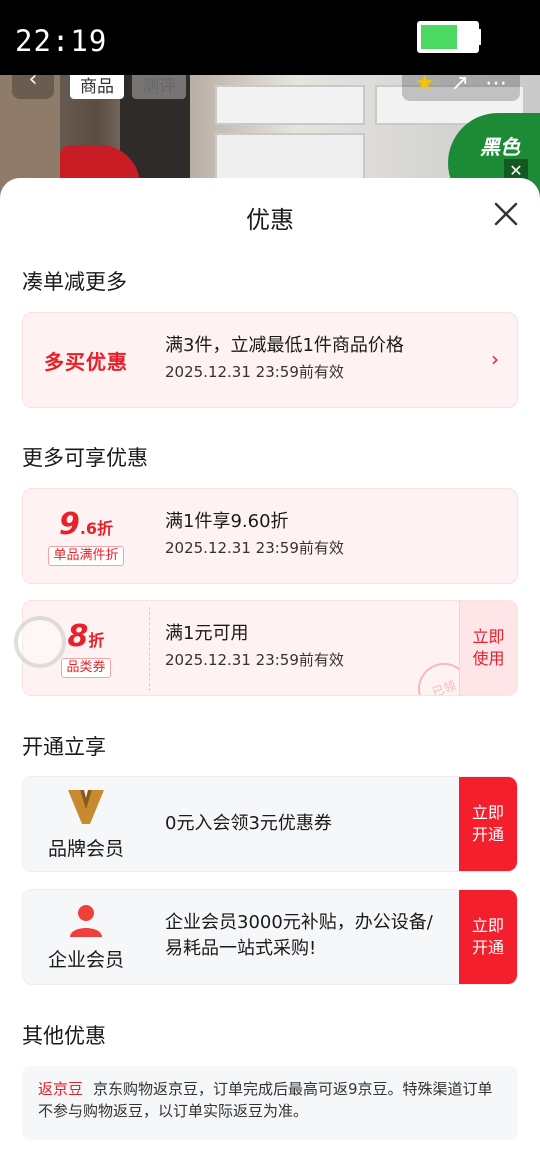 The width and height of the screenshot is (540, 1170). Describe the element at coordinates (86, 555) in the screenshot. I see `coupon-type-tag: 单品满件折` at that location.